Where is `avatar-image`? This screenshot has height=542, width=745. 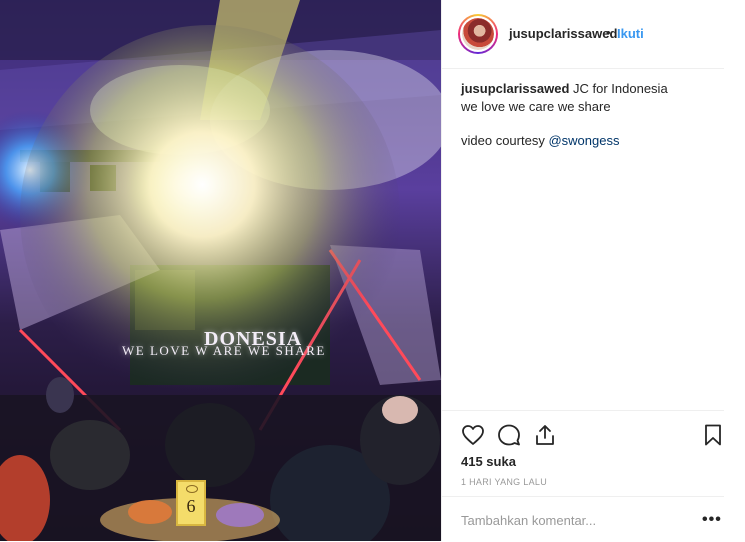
avatar-image is located at coordinates (478, 34).